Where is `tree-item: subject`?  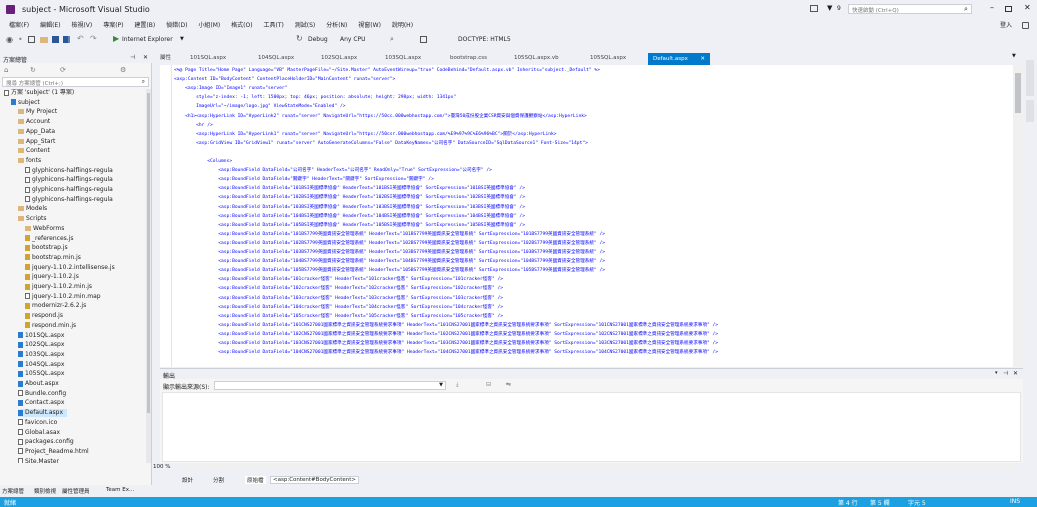 tree-item: subject is located at coordinates (25, 103).